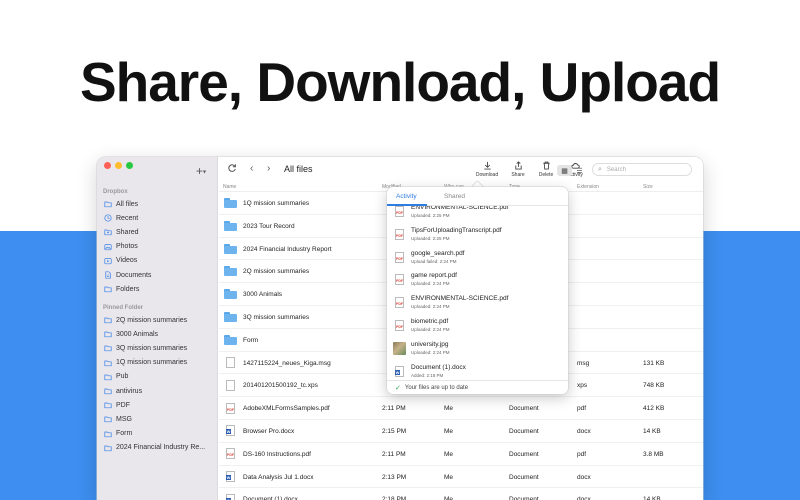 Image resolution: width=800 pixels, height=500 pixels. What do you see at coordinates (487, 169) in the screenshot?
I see `download-button: Download` at bounding box center [487, 169].